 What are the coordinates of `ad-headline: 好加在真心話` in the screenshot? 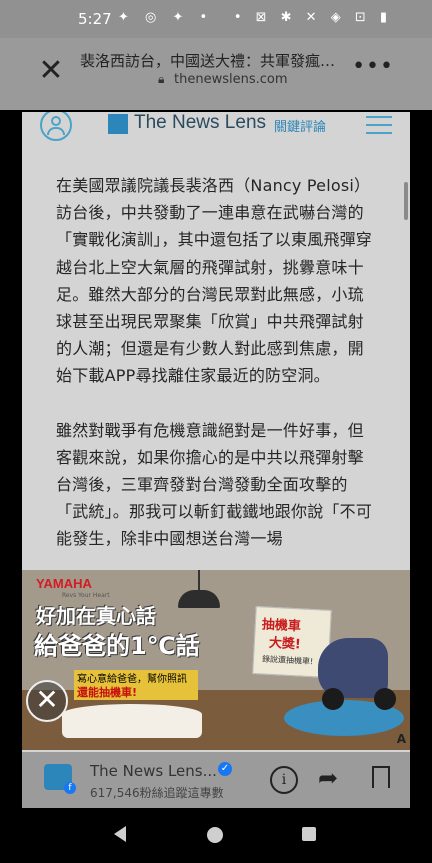 It's located at (96, 616).